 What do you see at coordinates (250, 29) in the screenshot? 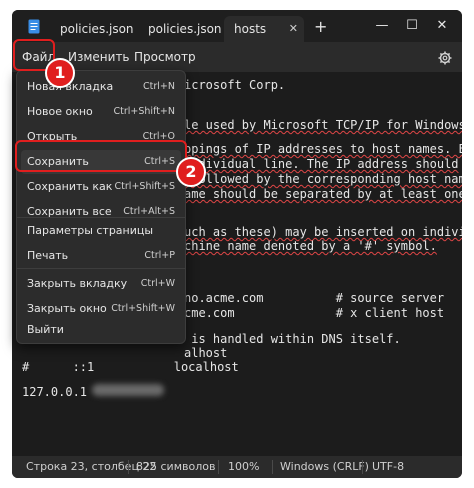
I see `tab-label: hosts` at bounding box center [250, 29].